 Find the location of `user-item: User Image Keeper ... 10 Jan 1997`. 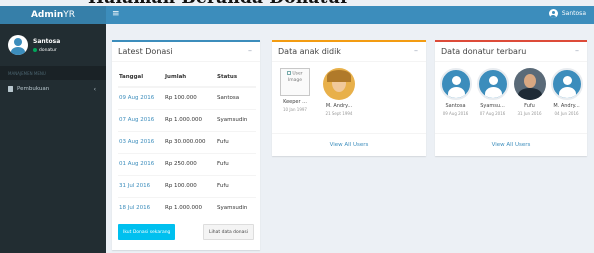

user-item: User Image Keeper ... 10 Jan 1997 is located at coordinates (295, 92).